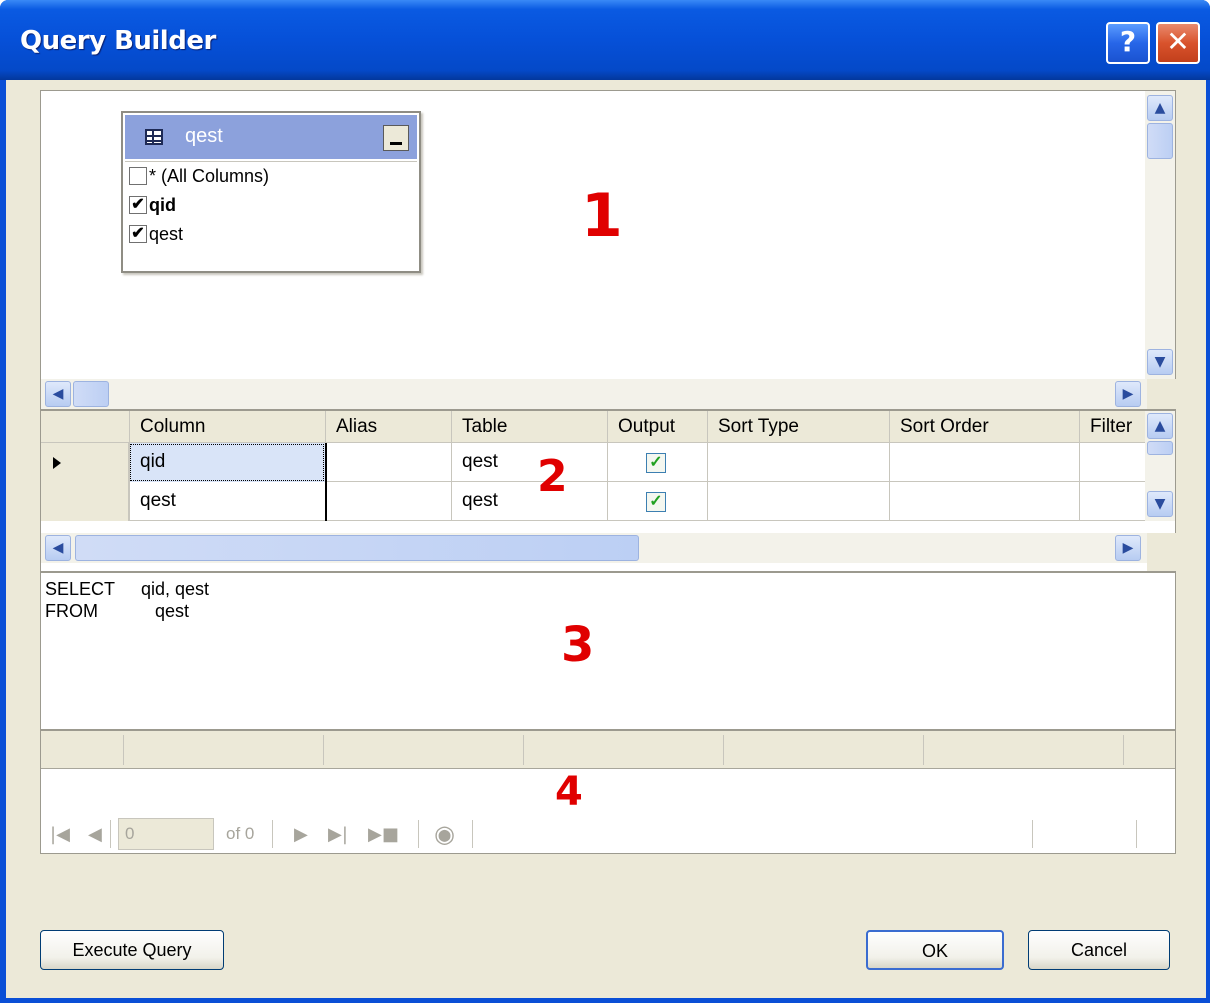 The height and width of the screenshot is (1003, 1210). Describe the element at coordinates (166, 234) in the screenshot. I see `table-column-label: qest` at that location.